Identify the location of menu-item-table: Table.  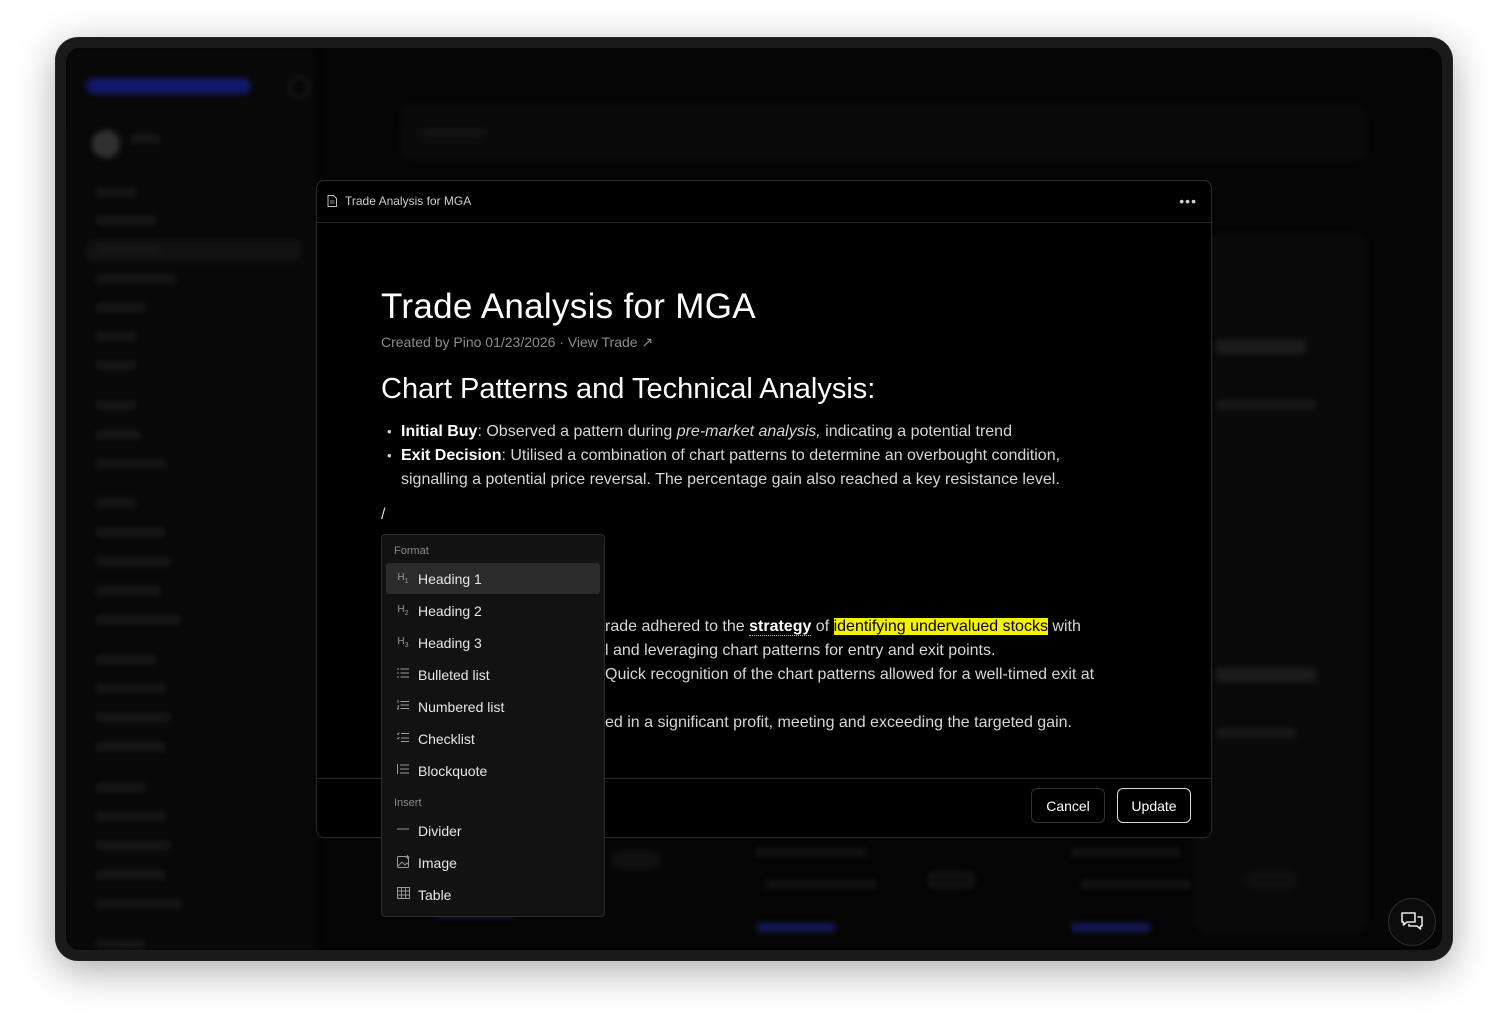
(493, 894).